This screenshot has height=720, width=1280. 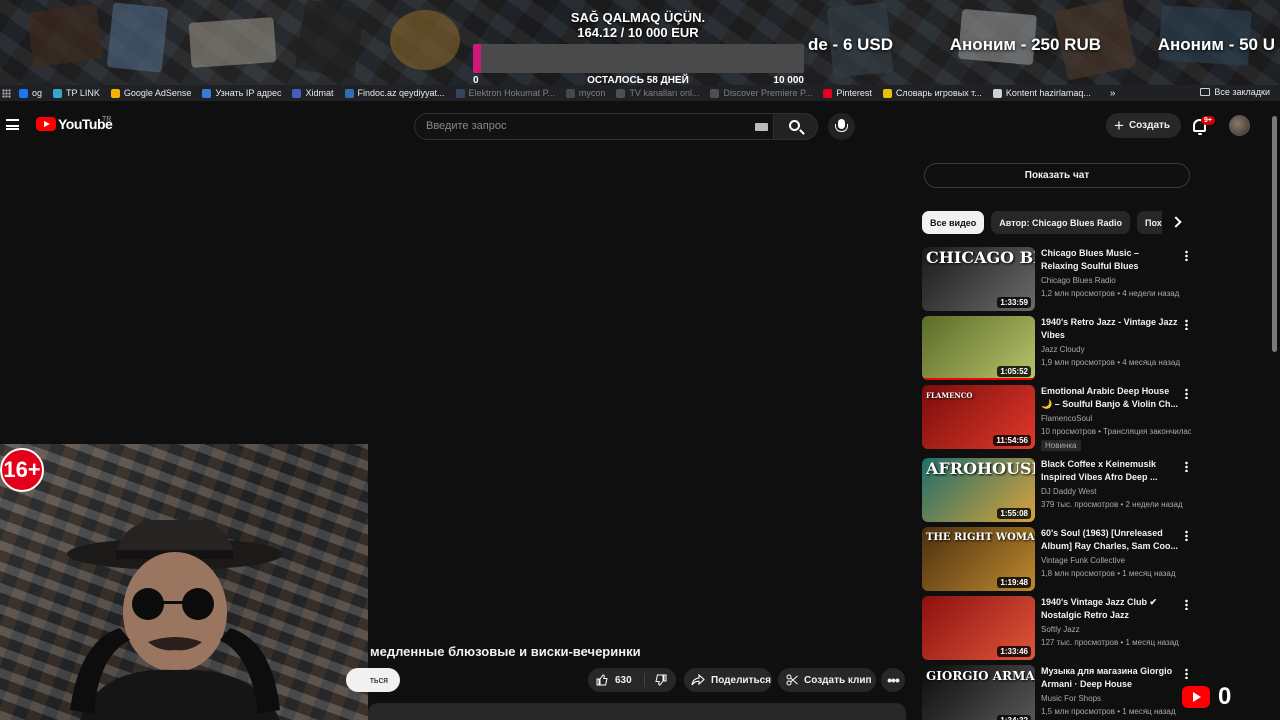 What do you see at coordinates (1113, 93) in the screenshot?
I see `bookmarks-overflow-button: »` at bounding box center [1113, 93].